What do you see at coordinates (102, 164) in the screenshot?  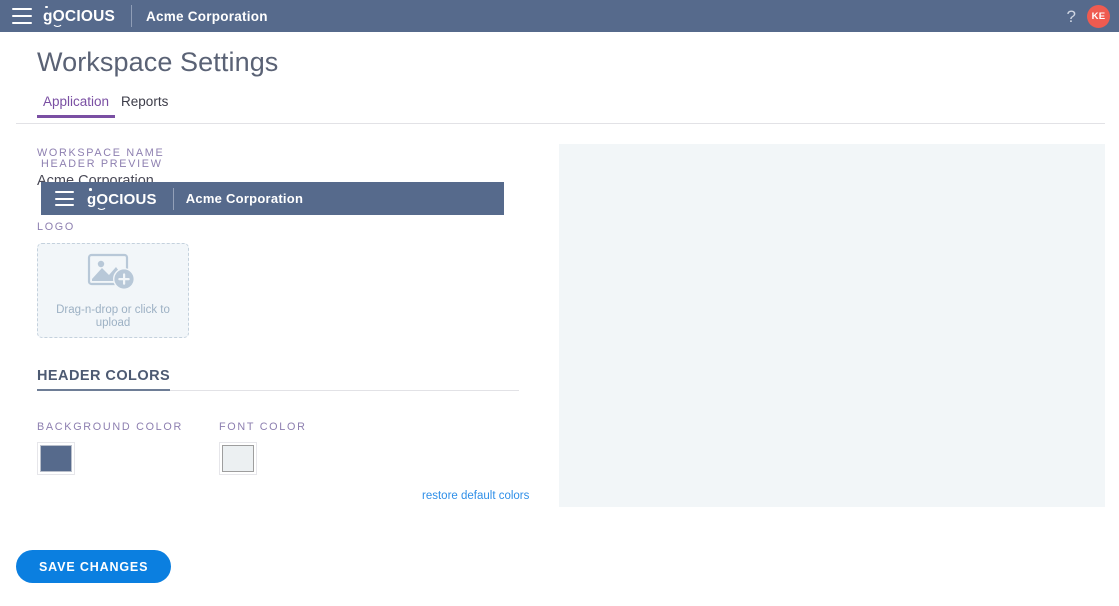 I see `header-preview-label: HEADER PREVIEW` at bounding box center [102, 164].